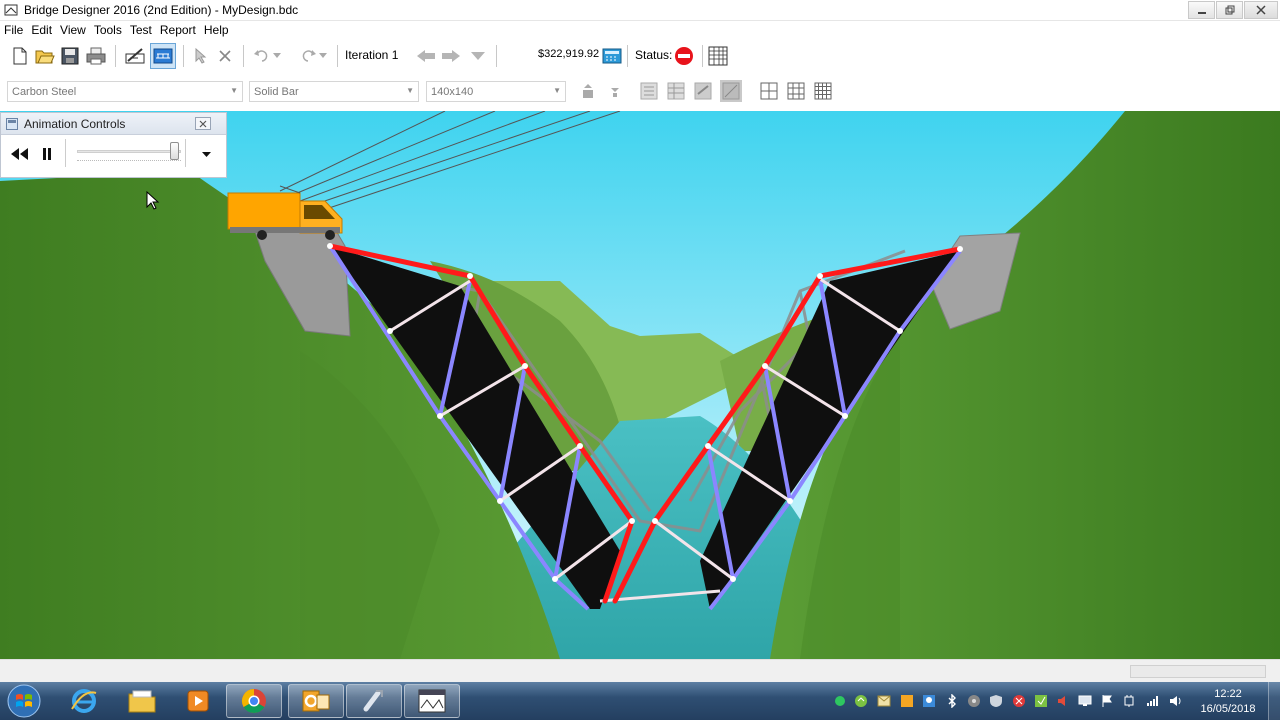 The image size is (1280, 720). I want to click on menu-bar: File Edit View Tools Test Report Help, so click(640, 30).